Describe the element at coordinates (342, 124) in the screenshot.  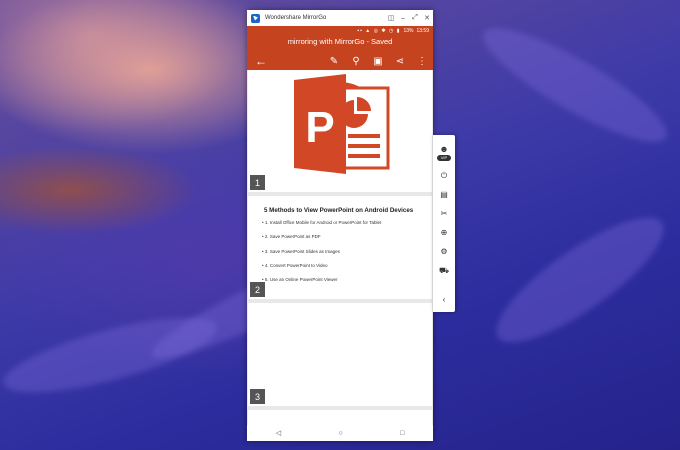
I see `powerpoint-logo-icon: P` at that location.